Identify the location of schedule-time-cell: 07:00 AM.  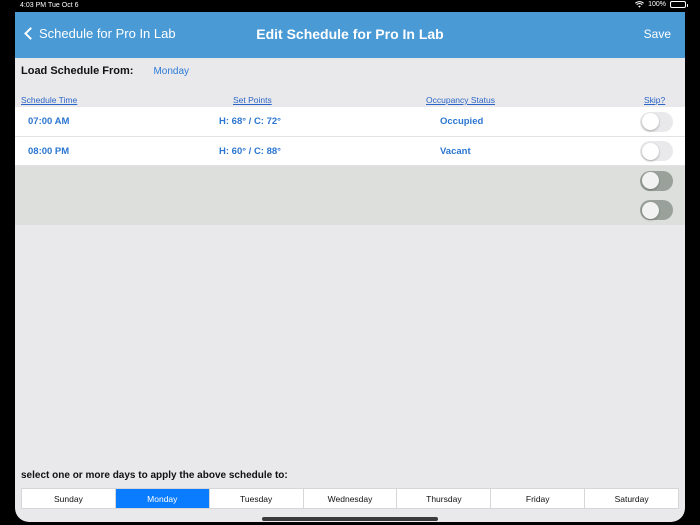
(48, 121).